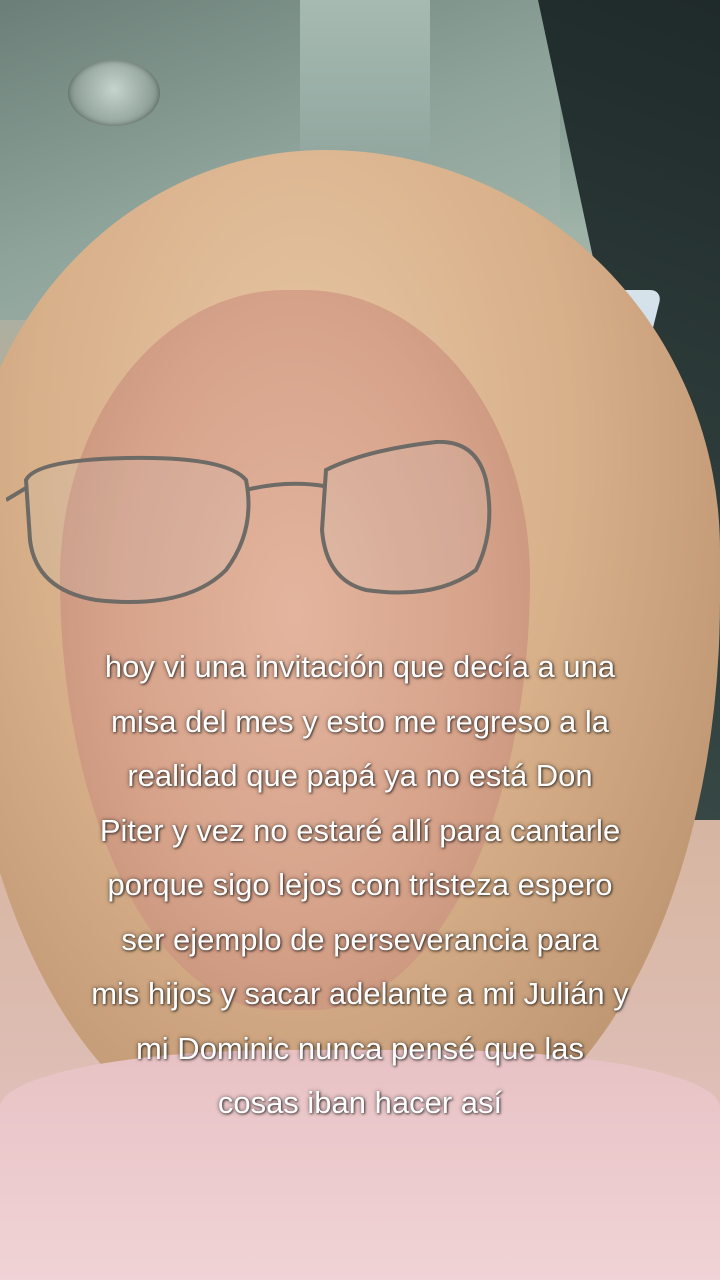 The height and width of the screenshot is (1280, 720). Describe the element at coordinates (360, 666) in the screenshot. I see `caption-line: hoy vi una invitación que decía a una` at that location.